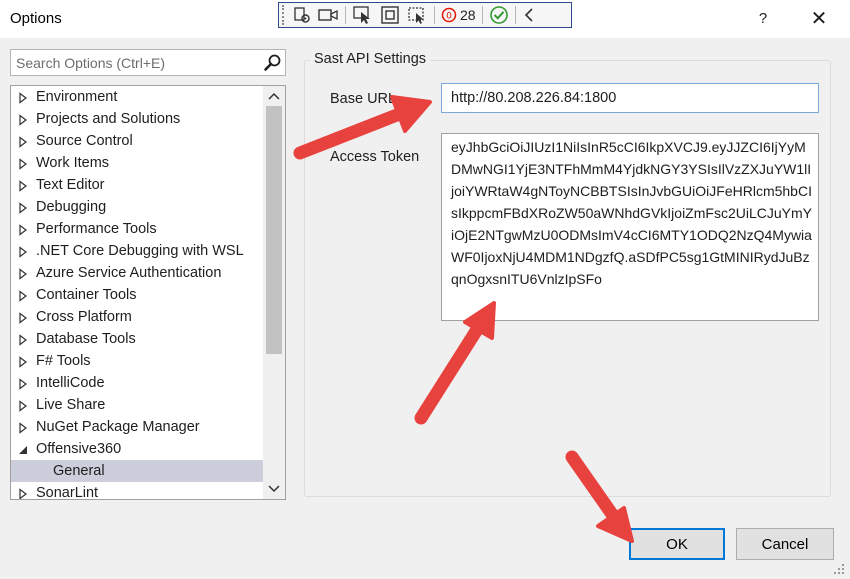 This screenshot has width=850, height=579. What do you see at coordinates (630, 98) in the screenshot?
I see `base-url-input` at bounding box center [630, 98].